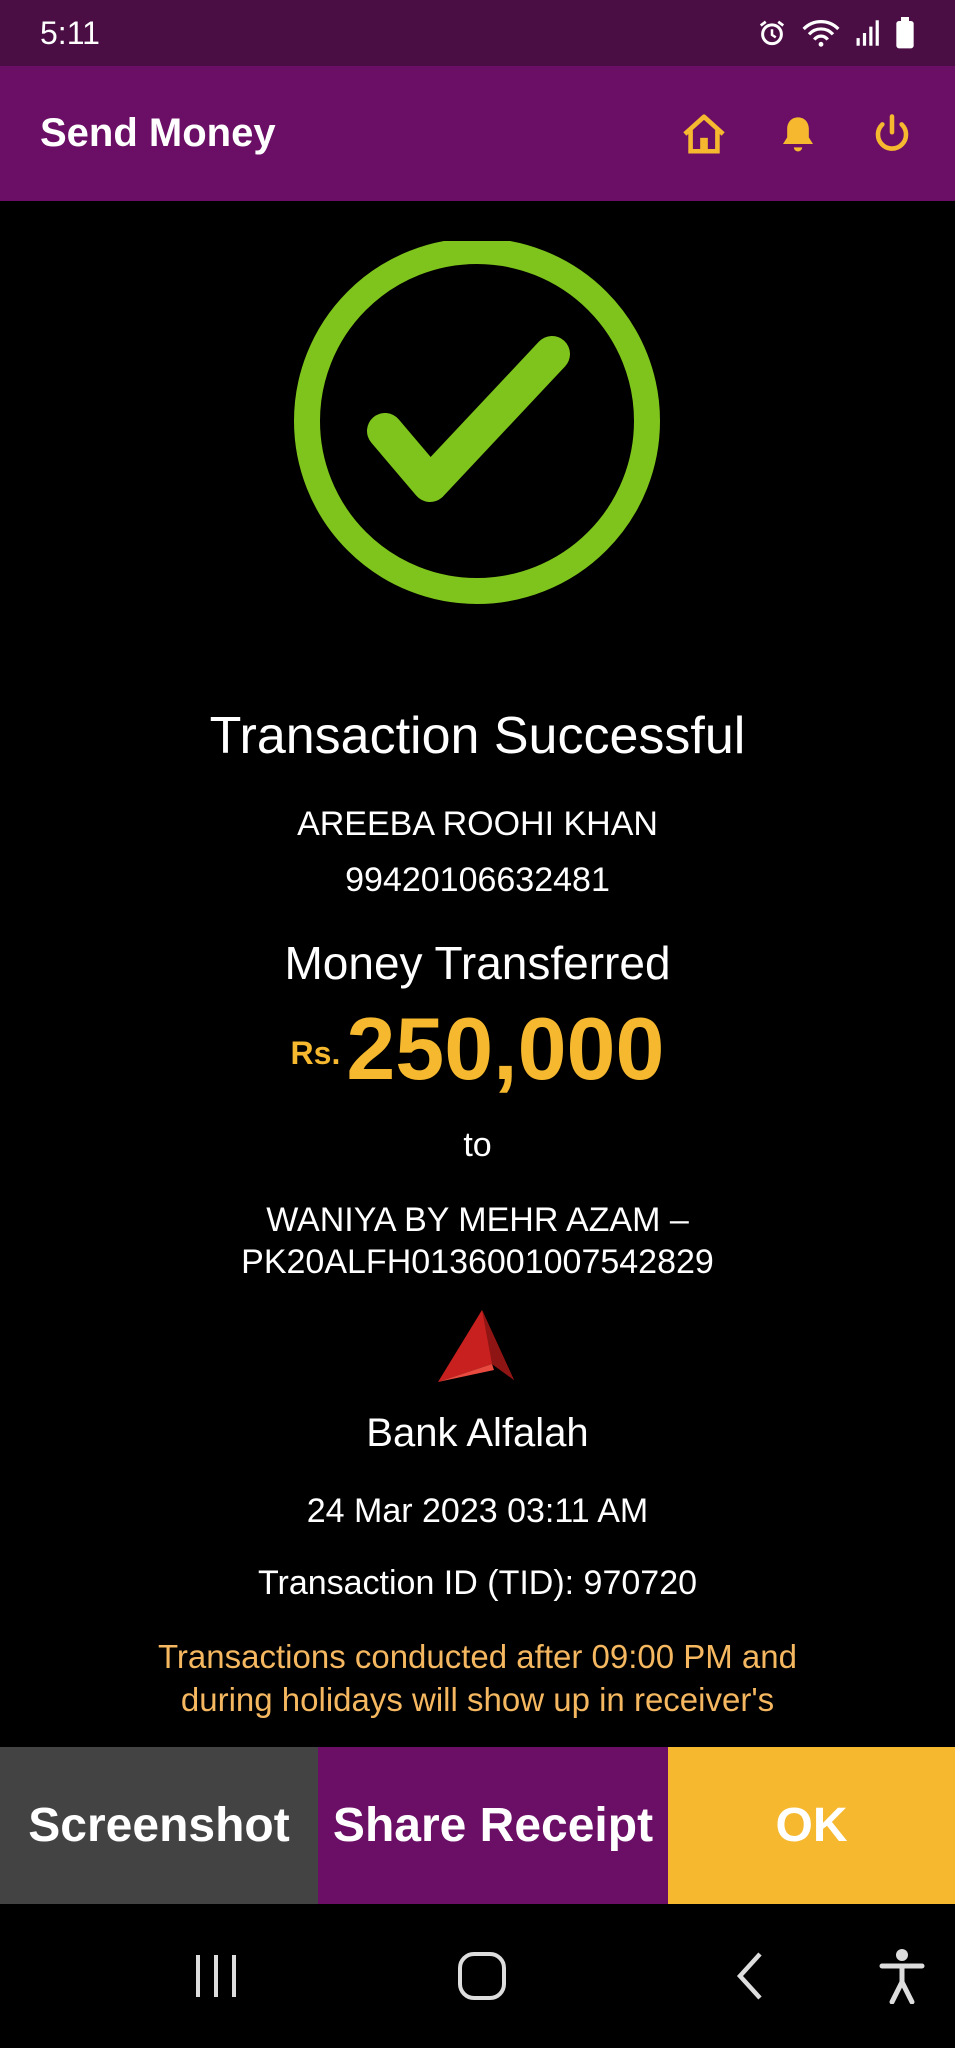 Image resolution: width=955 pixels, height=2048 pixels. I want to click on app-bar-actions, so click(798, 134).